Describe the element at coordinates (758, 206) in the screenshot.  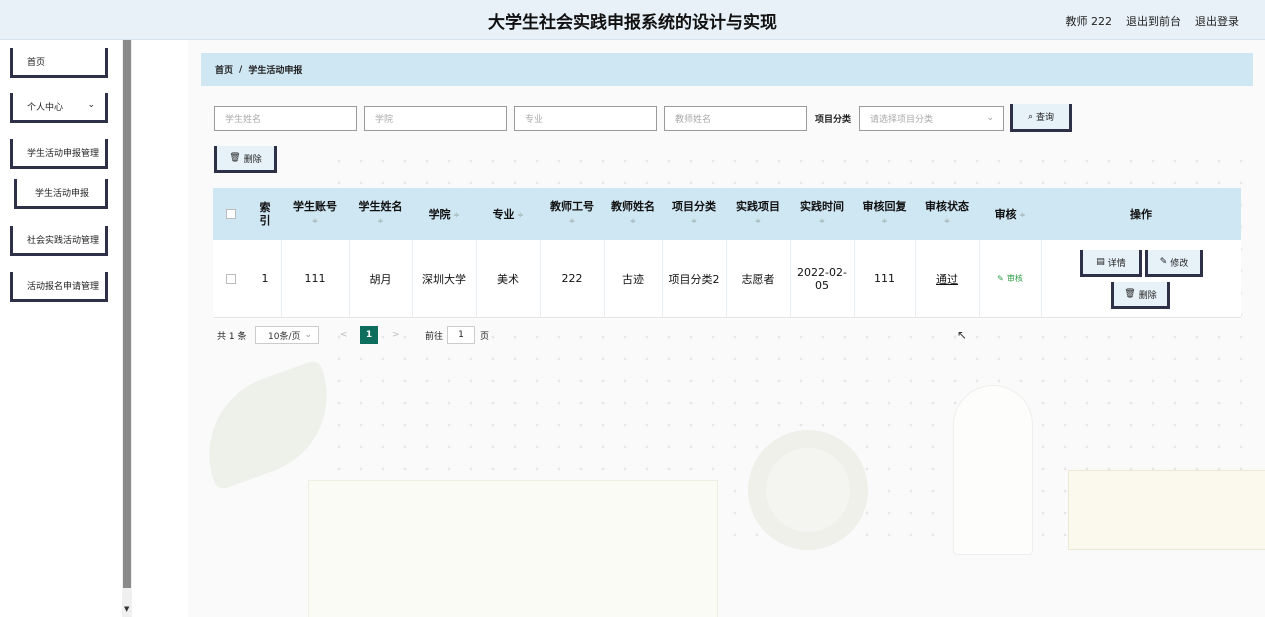
I see `header-label: 实践项目` at that location.